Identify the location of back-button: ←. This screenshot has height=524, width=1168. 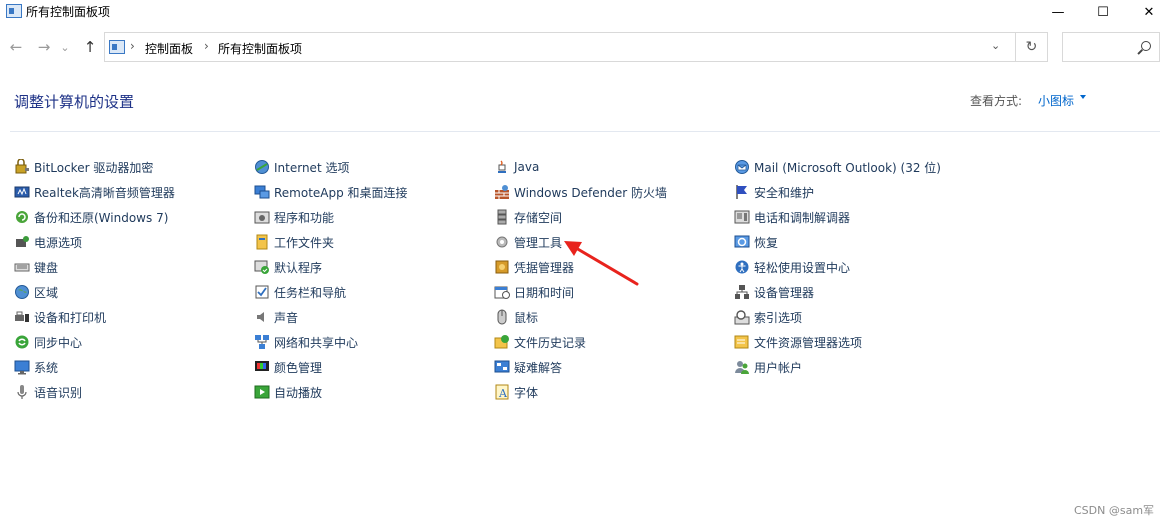
(16, 47).